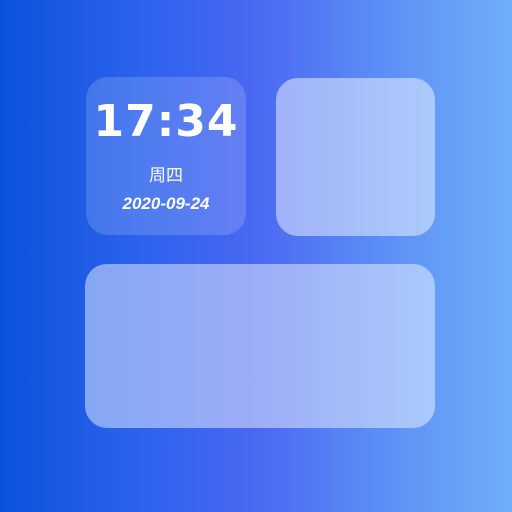  What do you see at coordinates (166, 121) in the screenshot?
I see `clock-time: 17:34` at bounding box center [166, 121].